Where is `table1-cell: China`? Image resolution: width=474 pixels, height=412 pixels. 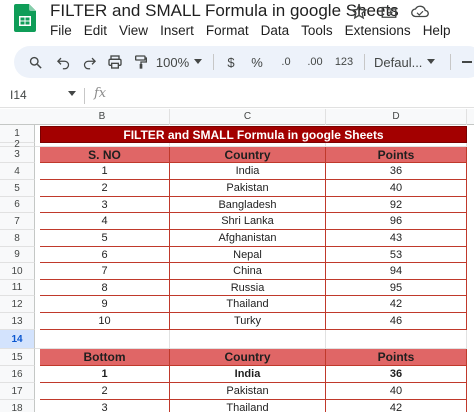
table1-cell: China is located at coordinates (248, 271).